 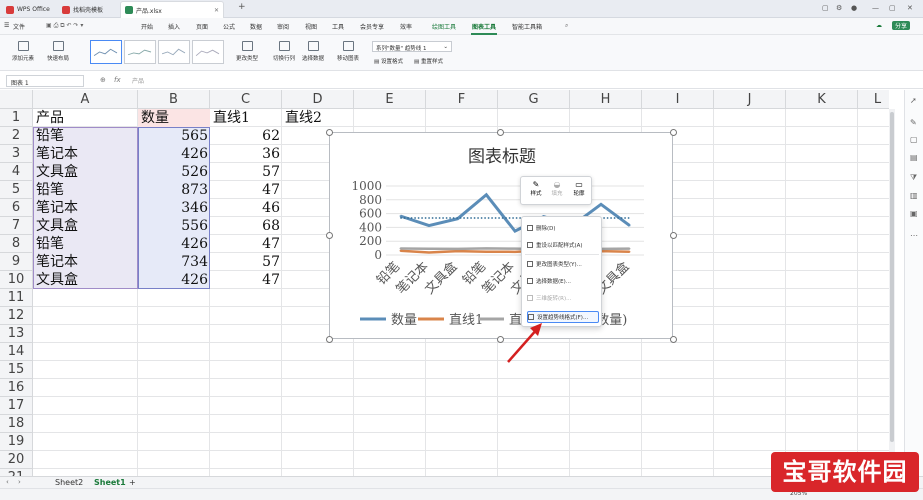 What do you see at coordinates (110, 482) in the screenshot?
I see `sheet-tab-sheet1: Sheet1` at bounding box center [110, 482].